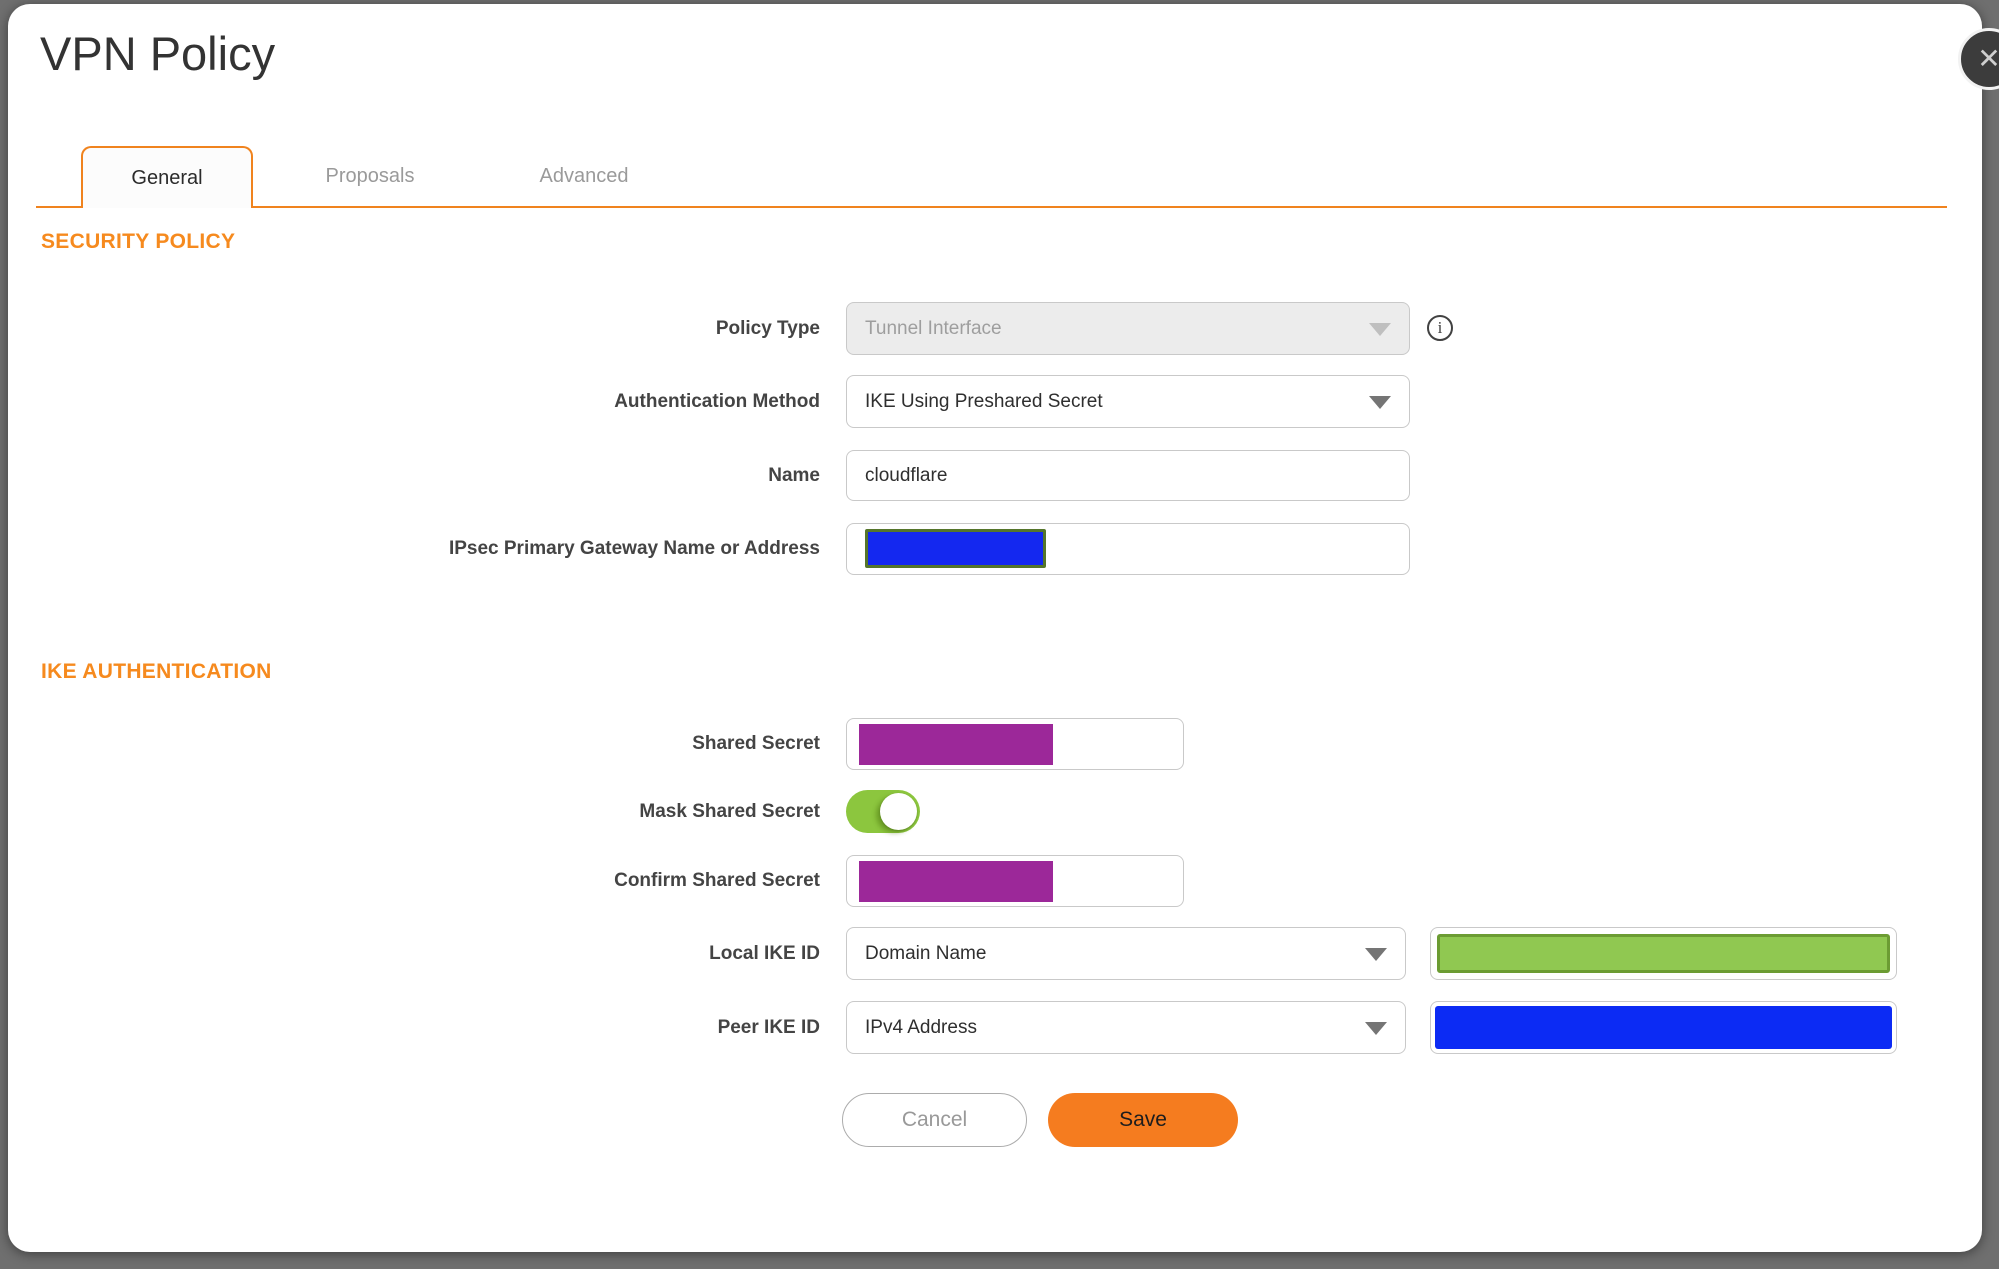 The image size is (1999, 1269). What do you see at coordinates (991, 207) in the screenshot?
I see `tab-underline` at bounding box center [991, 207].